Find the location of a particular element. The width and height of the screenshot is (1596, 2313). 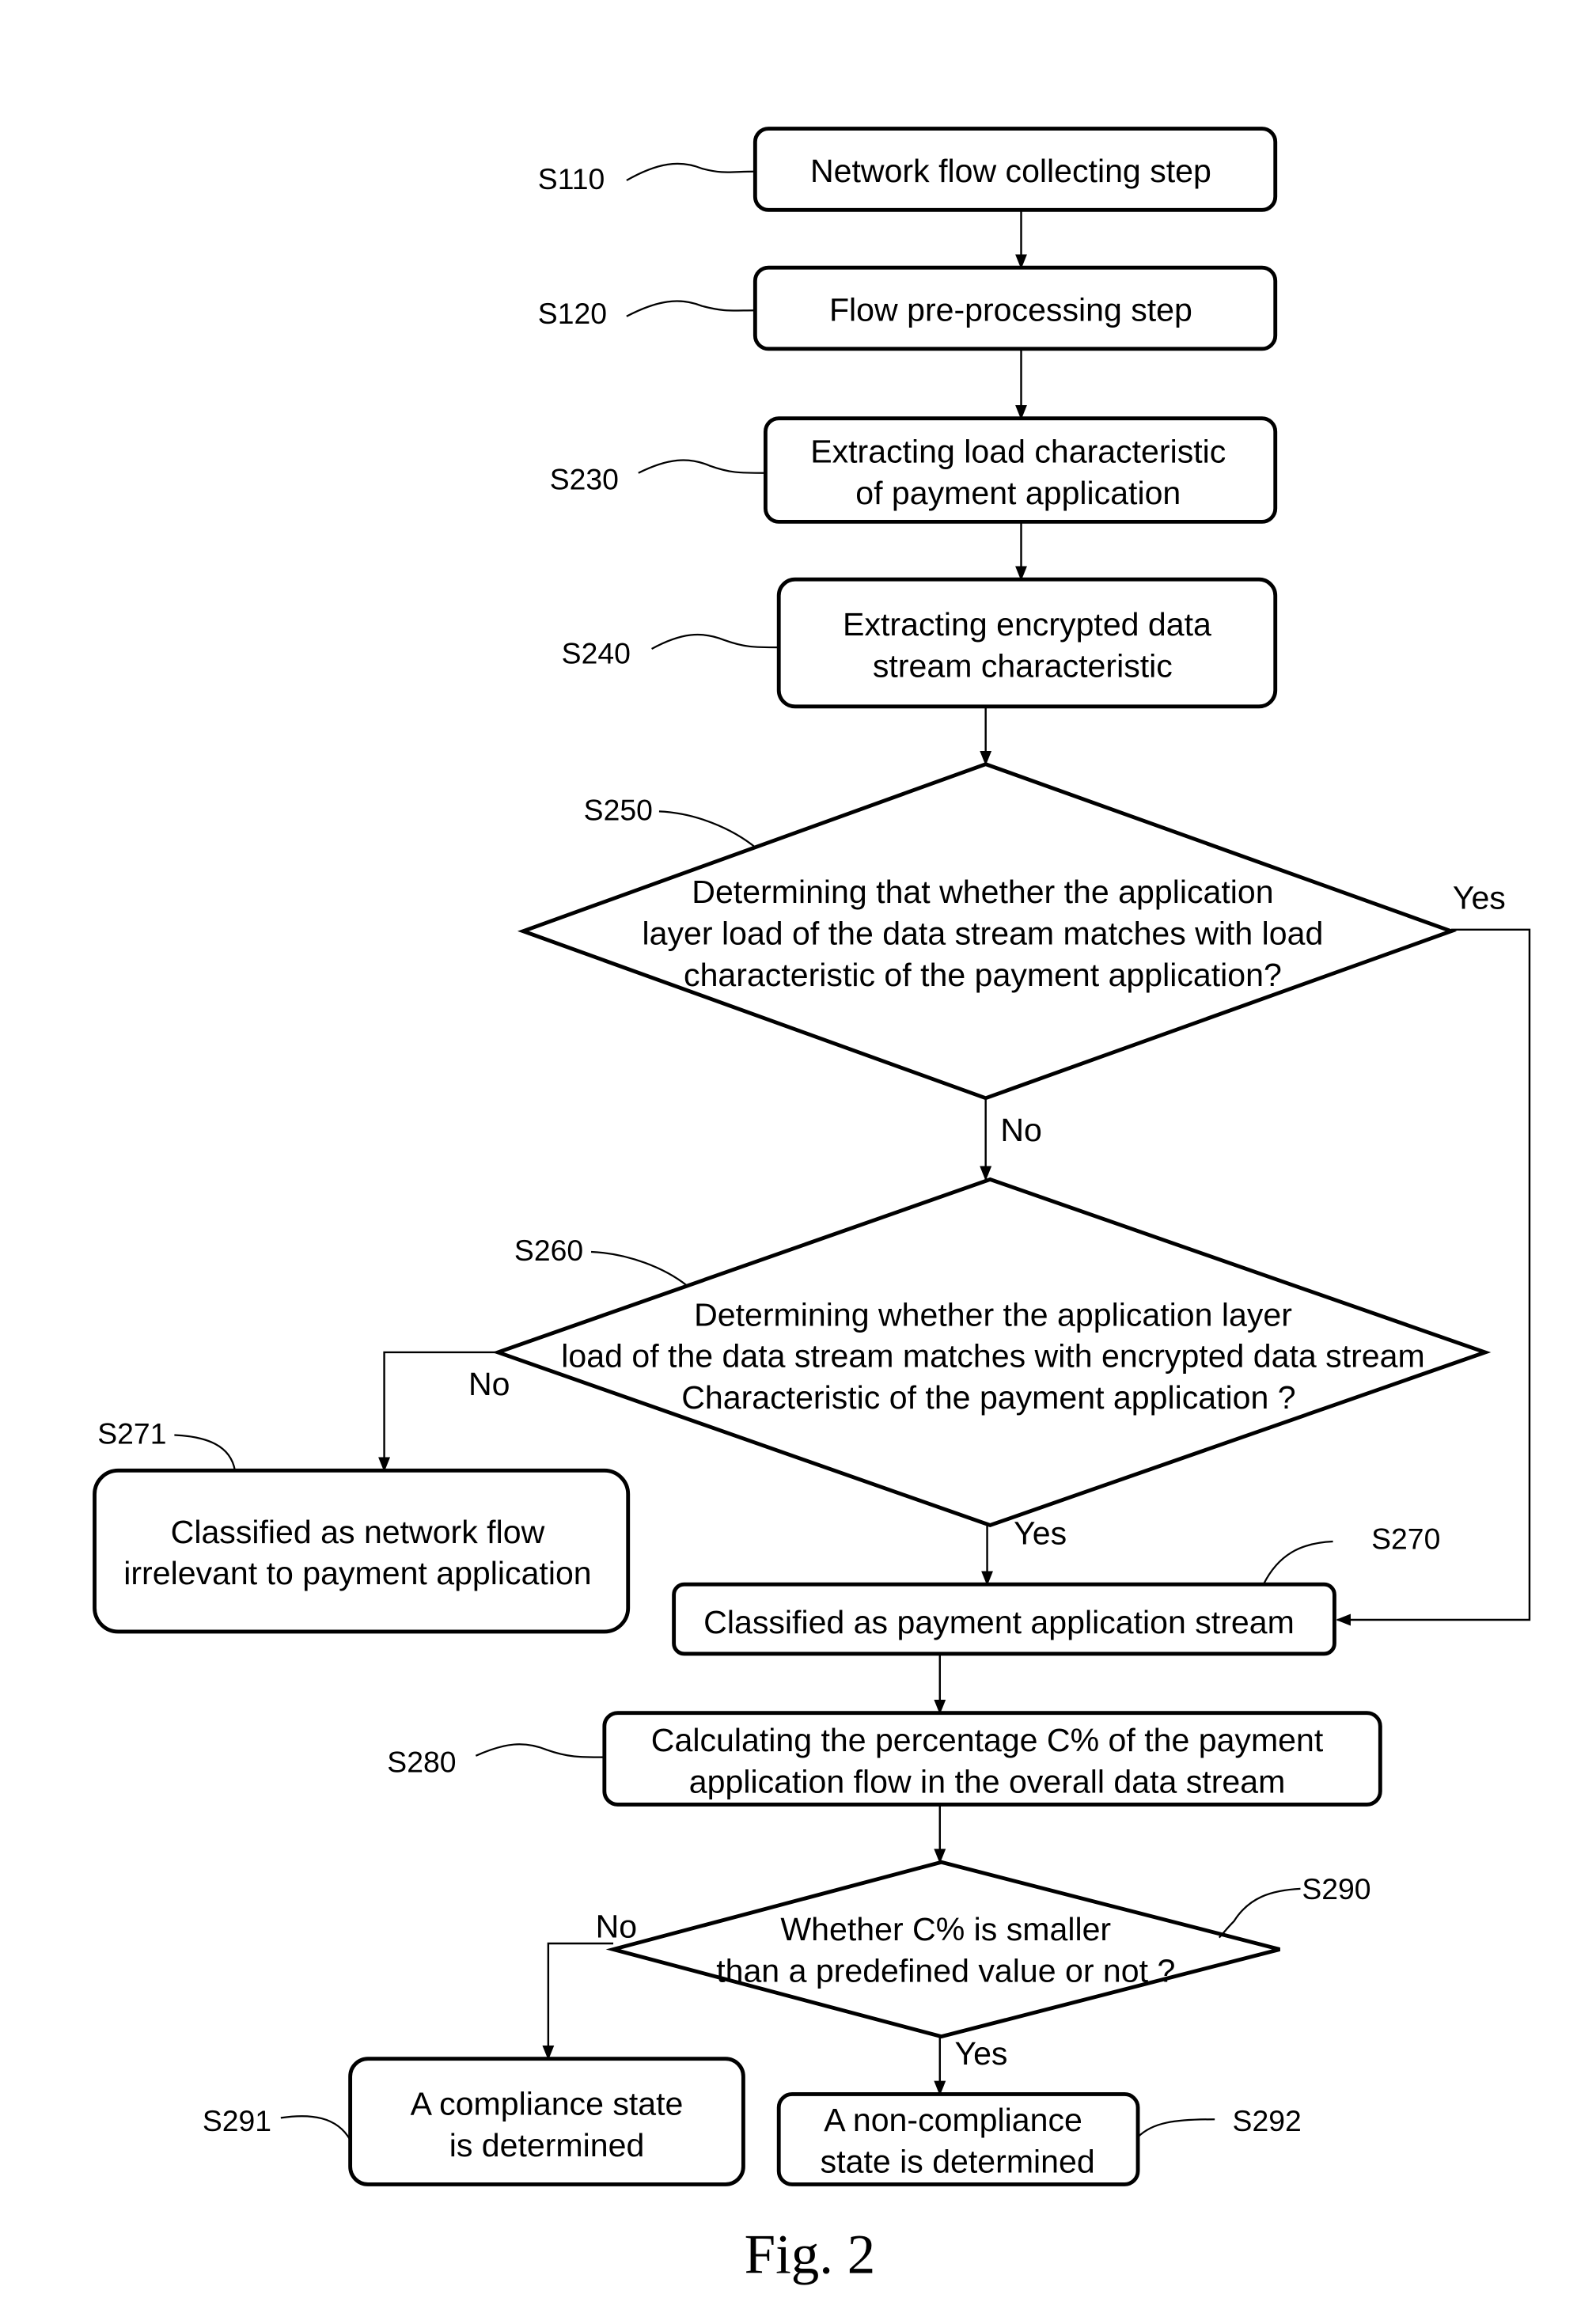

branch-s250-yes: Yes is located at coordinates (1479, 898).